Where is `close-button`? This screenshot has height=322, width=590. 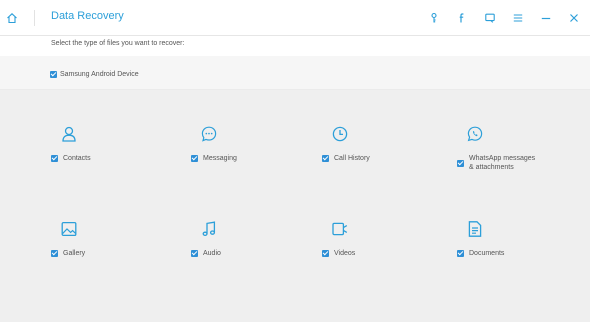
close-button is located at coordinates (574, 18).